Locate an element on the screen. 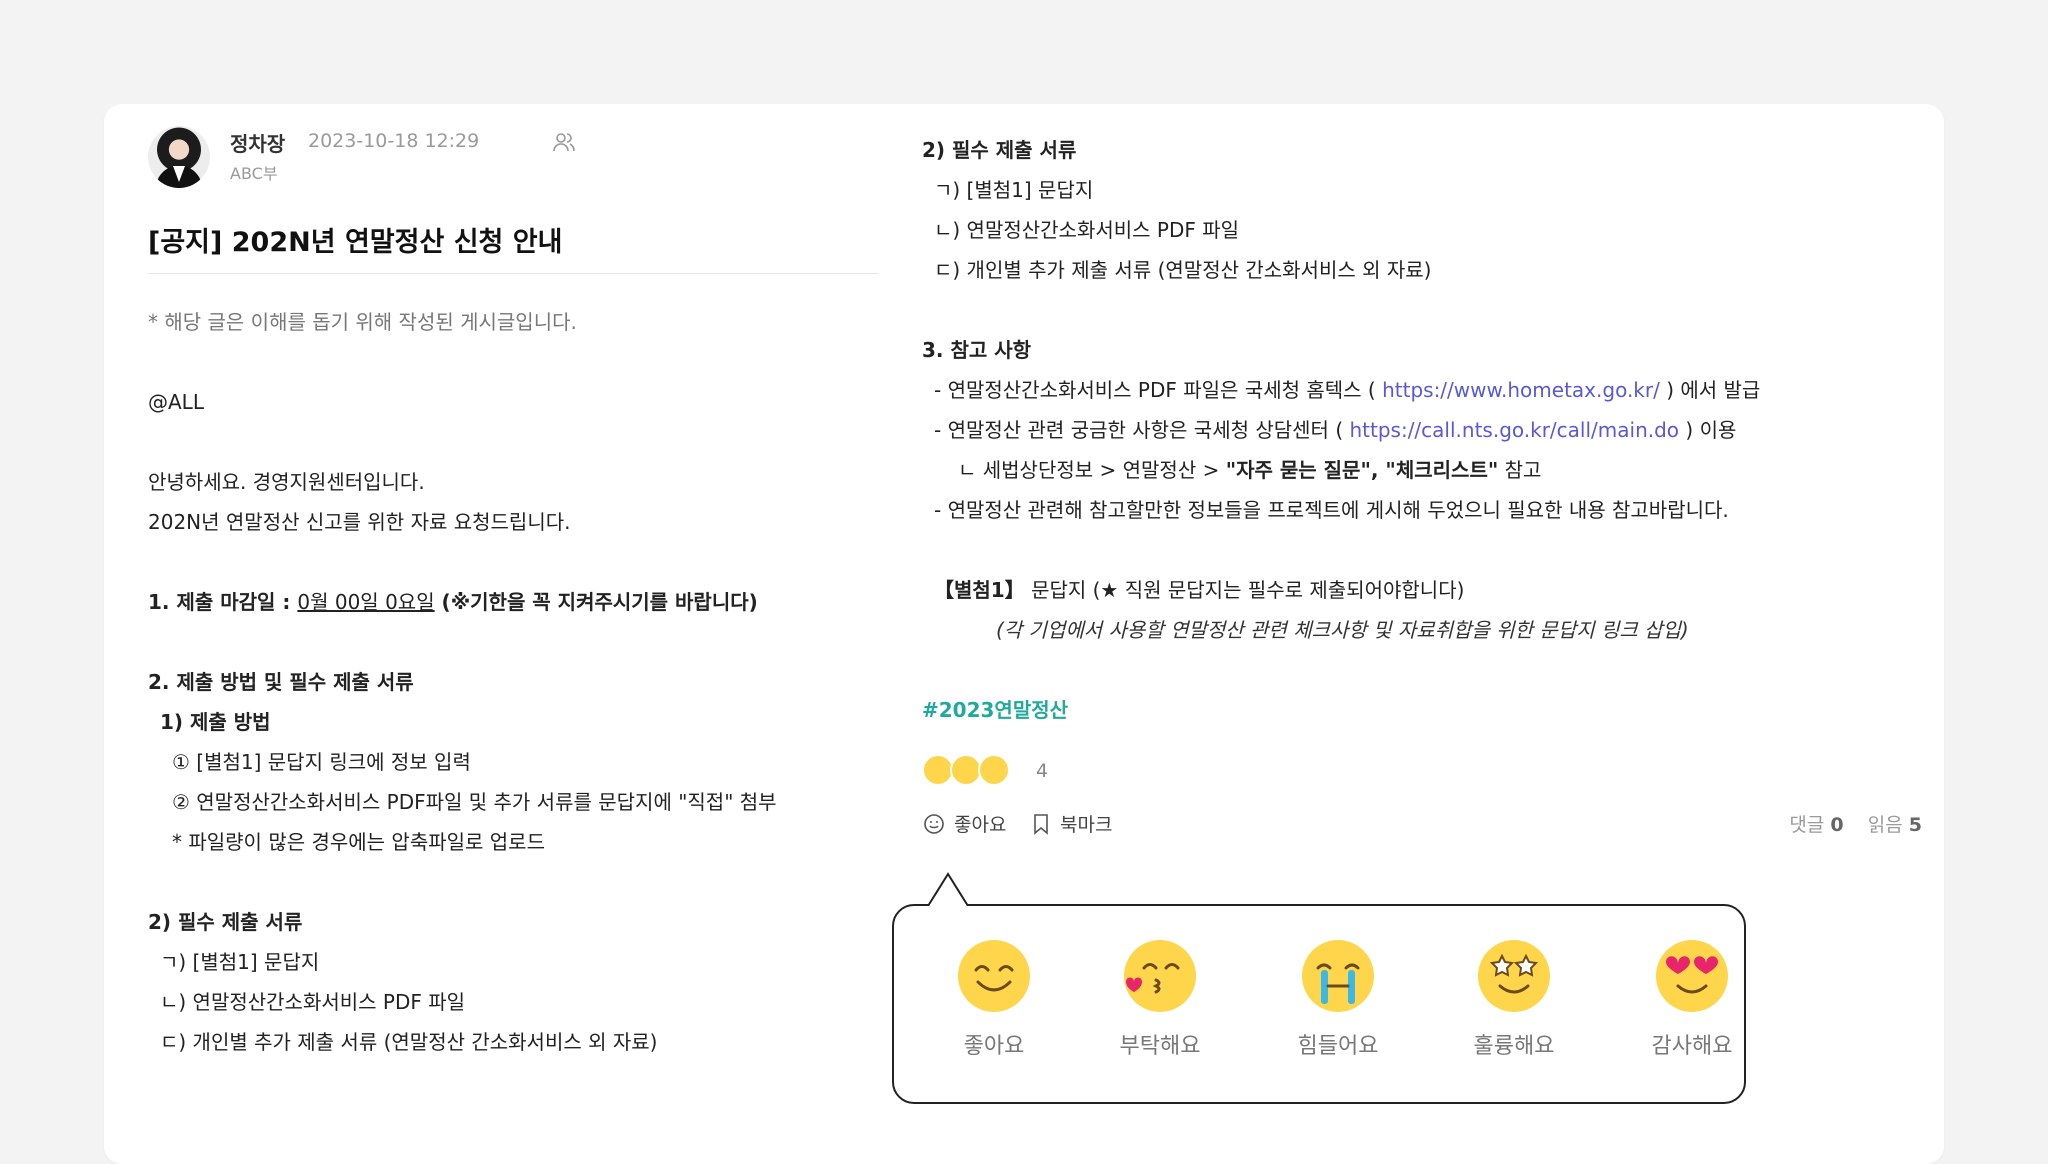 The width and height of the screenshot is (2048, 1164). post-note: * 해당 글은 이해를 돕기 위해 작성된 게시글입니다. is located at coordinates (362, 322).